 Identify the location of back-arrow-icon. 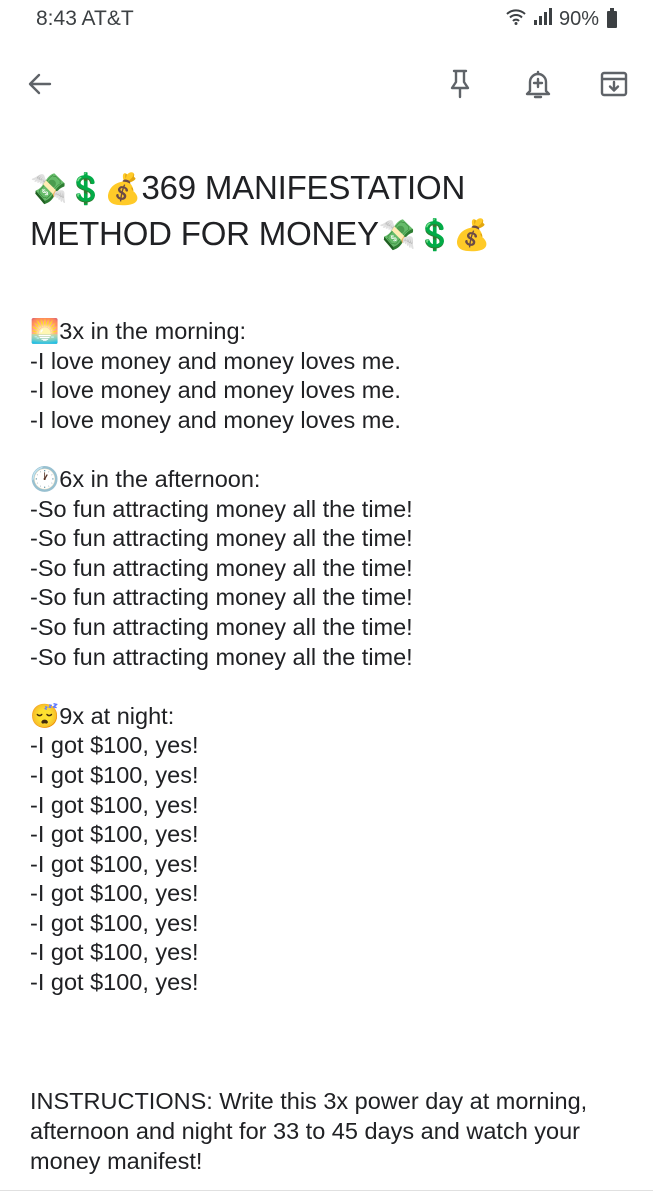
(40, 84).